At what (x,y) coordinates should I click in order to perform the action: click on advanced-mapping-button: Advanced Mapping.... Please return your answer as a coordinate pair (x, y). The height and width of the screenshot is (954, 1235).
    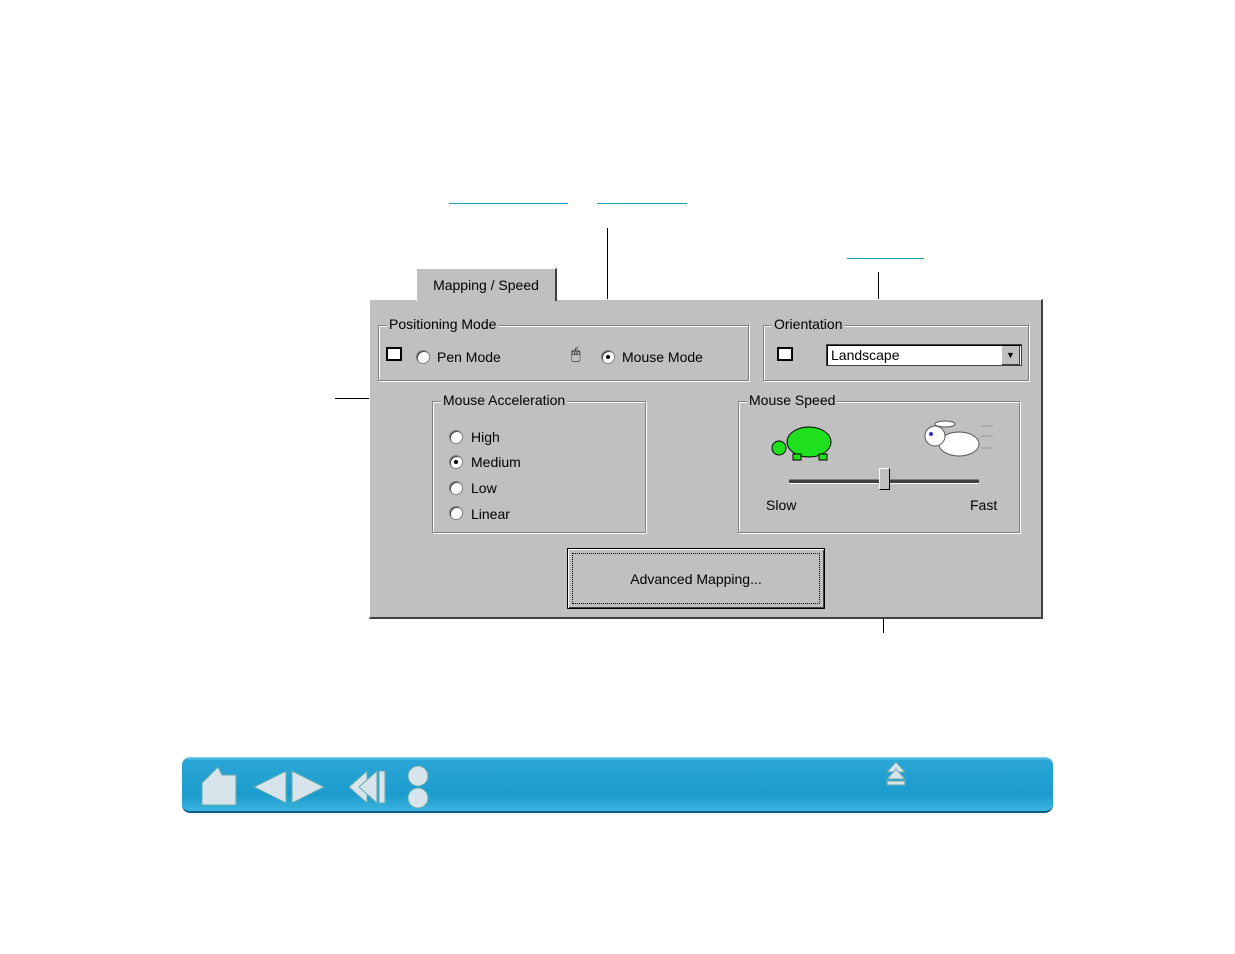
    Looking at the image, I should click on (696, 578).